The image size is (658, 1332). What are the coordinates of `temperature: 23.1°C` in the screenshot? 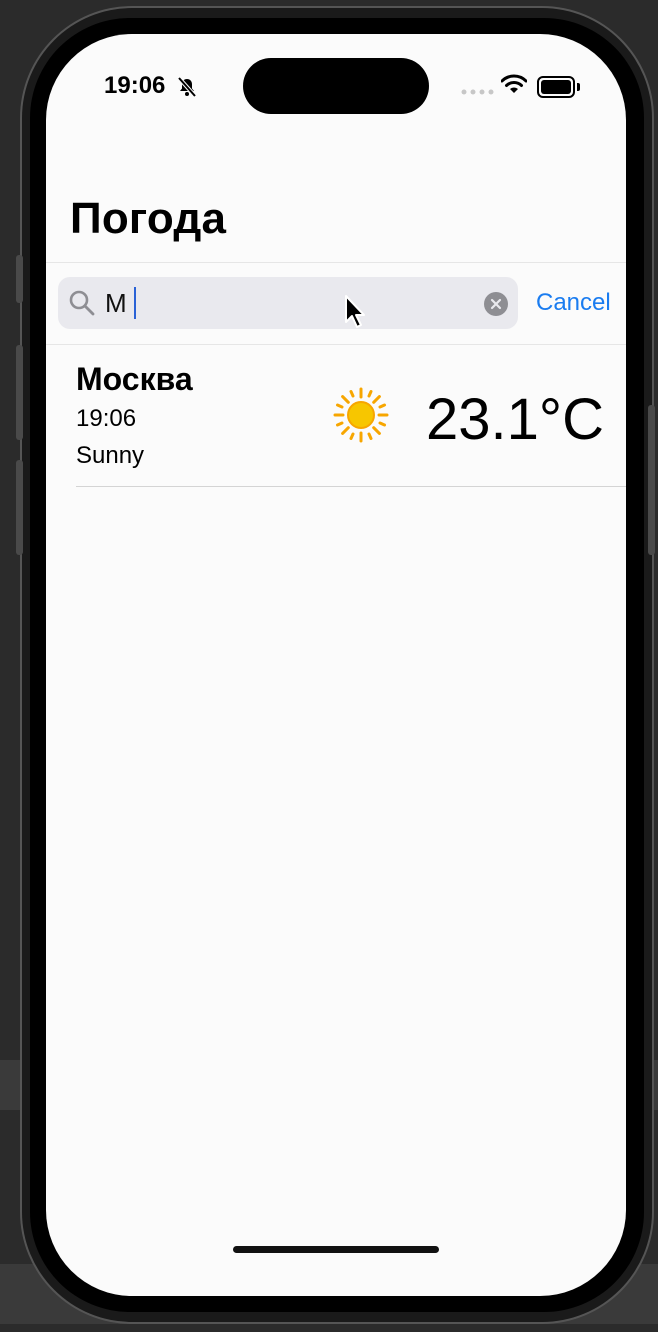 It's located at (515, 419).